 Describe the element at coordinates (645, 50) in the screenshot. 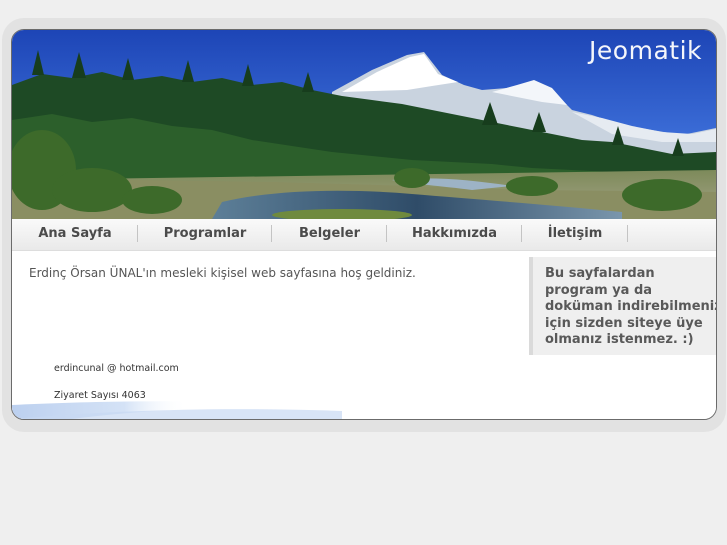

I see `site-title: Jeomatik` at that location.